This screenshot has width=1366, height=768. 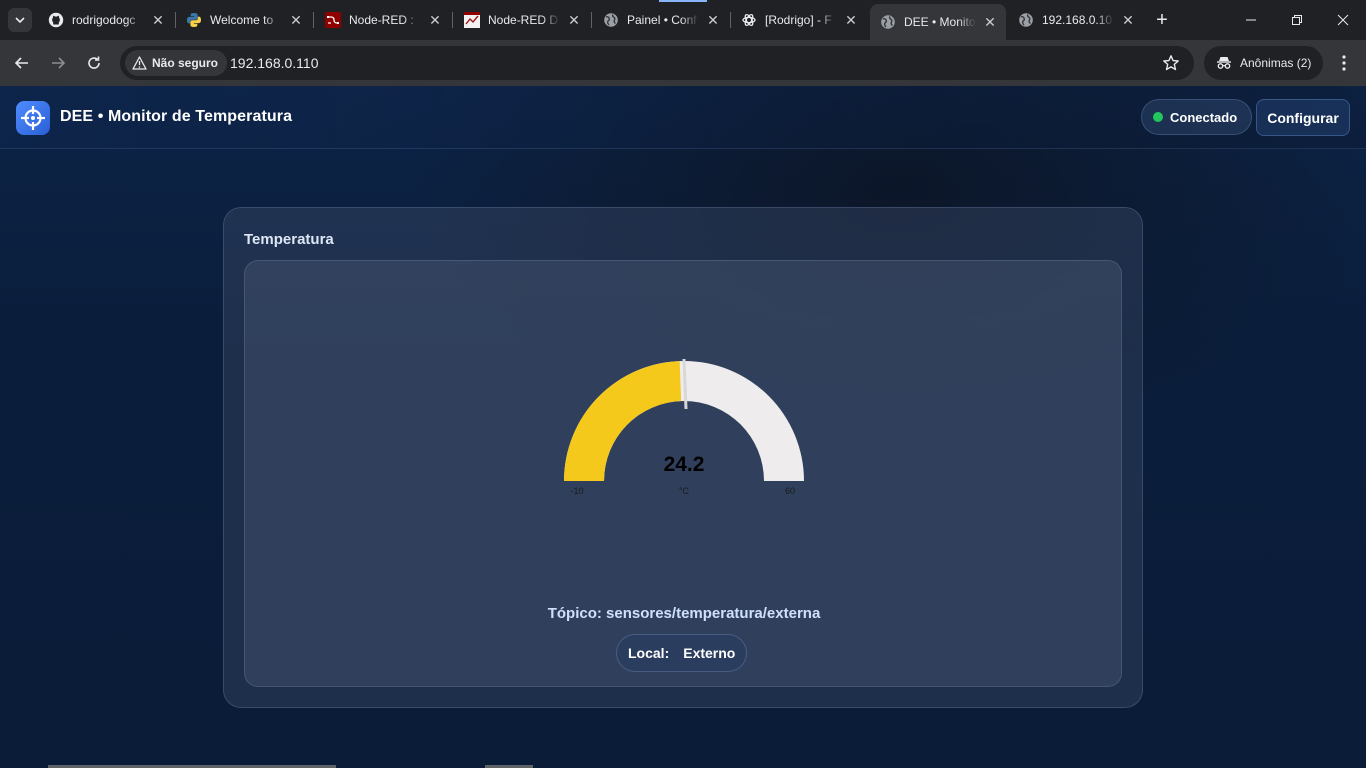 I want to click on arrow-left-icon, so click(x=21, y=63).